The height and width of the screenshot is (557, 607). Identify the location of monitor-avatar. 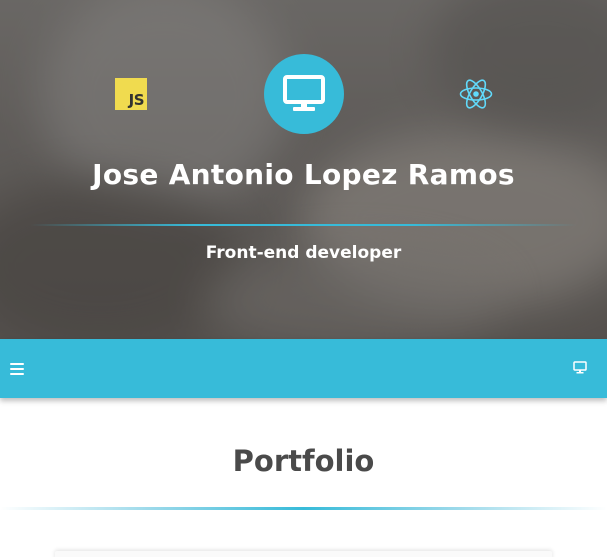
(304, 94).